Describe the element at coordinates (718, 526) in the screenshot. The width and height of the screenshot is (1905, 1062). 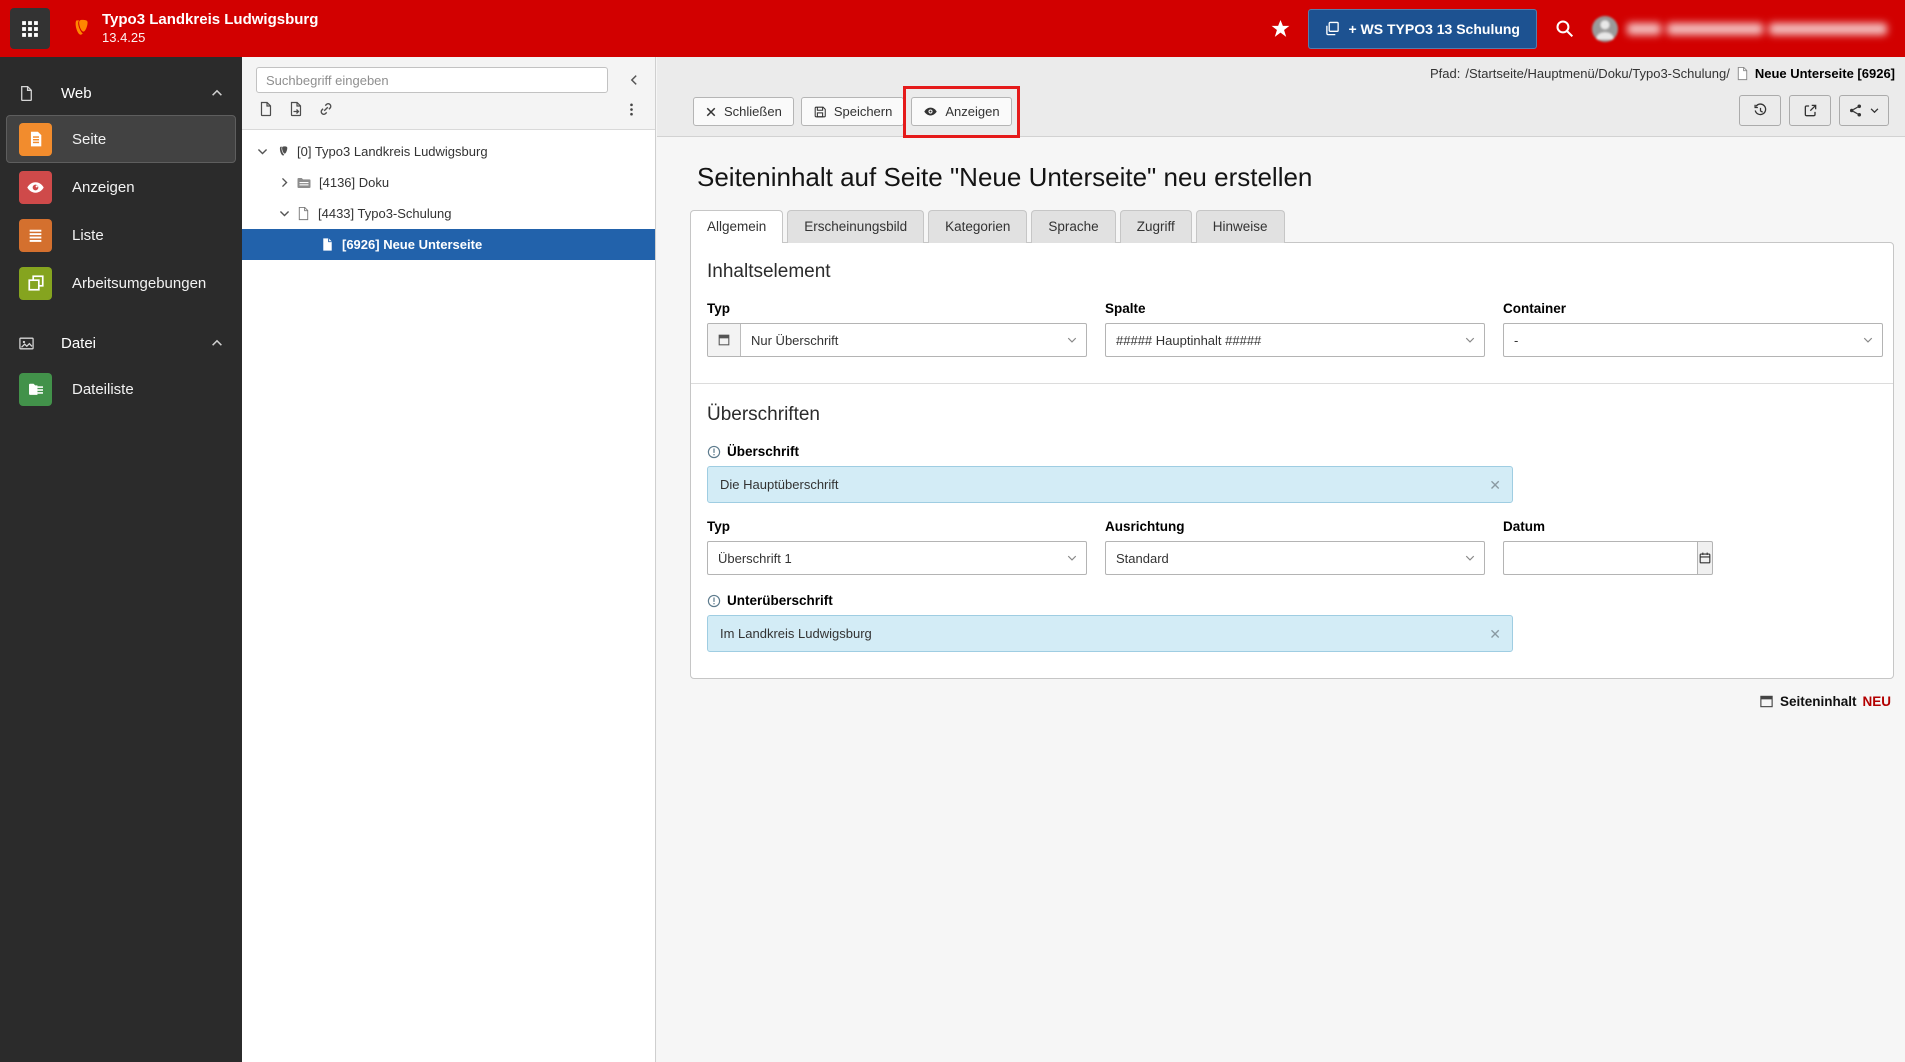
I see `field-label-typ2: Typ` at that location.